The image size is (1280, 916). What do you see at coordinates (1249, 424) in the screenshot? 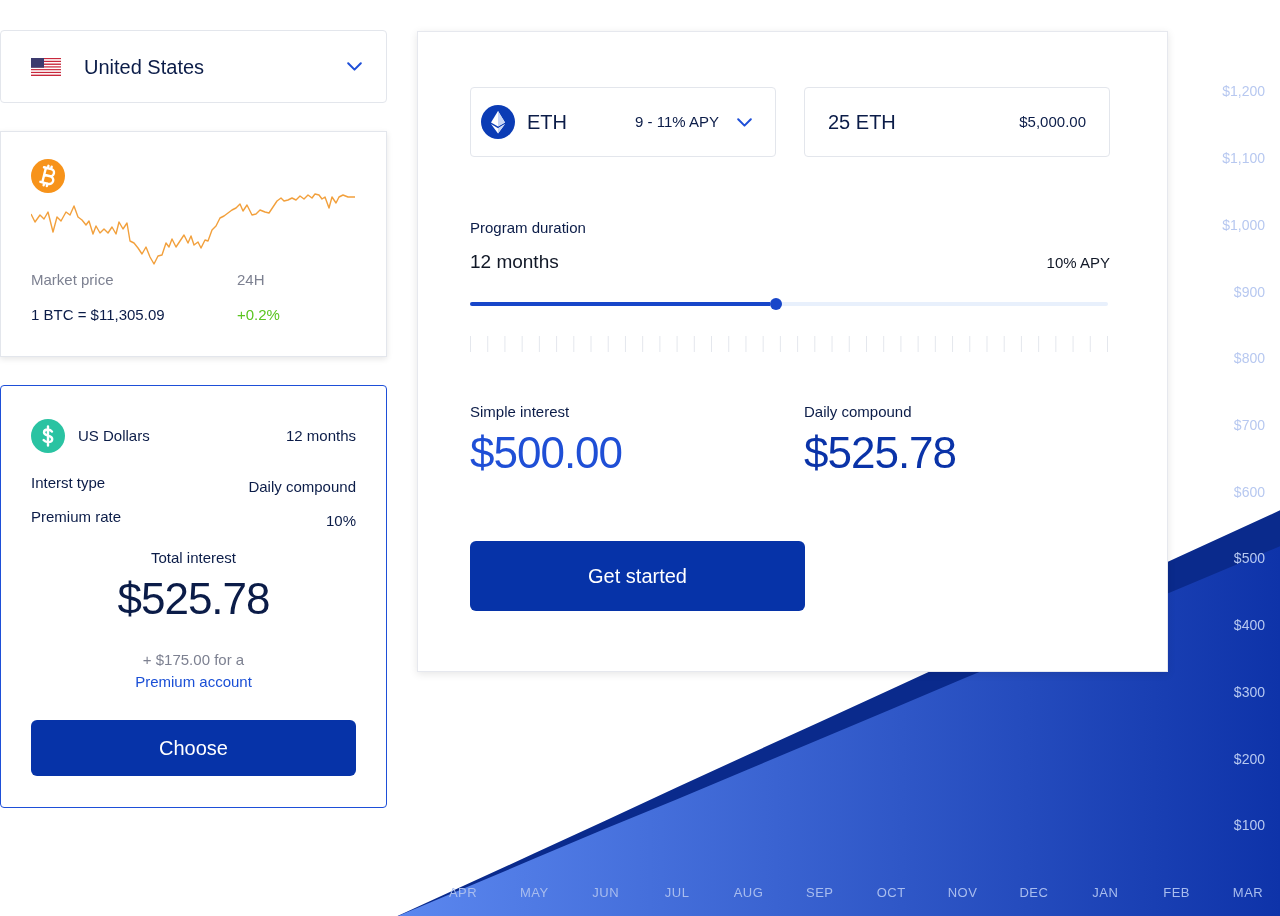
I see `y-axis-label: $700` at bounding box center [1249, 424].